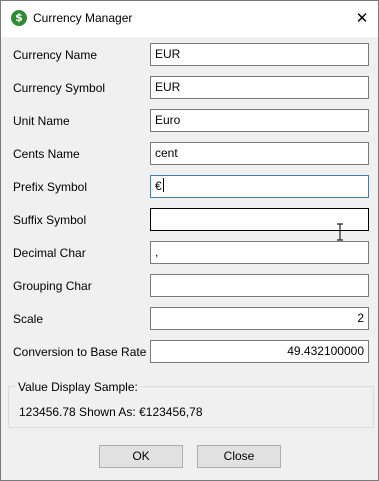 This screenshot has height=481, width=379. I want to click on decimal-char-label: Decimal Char, so click(49, 253).